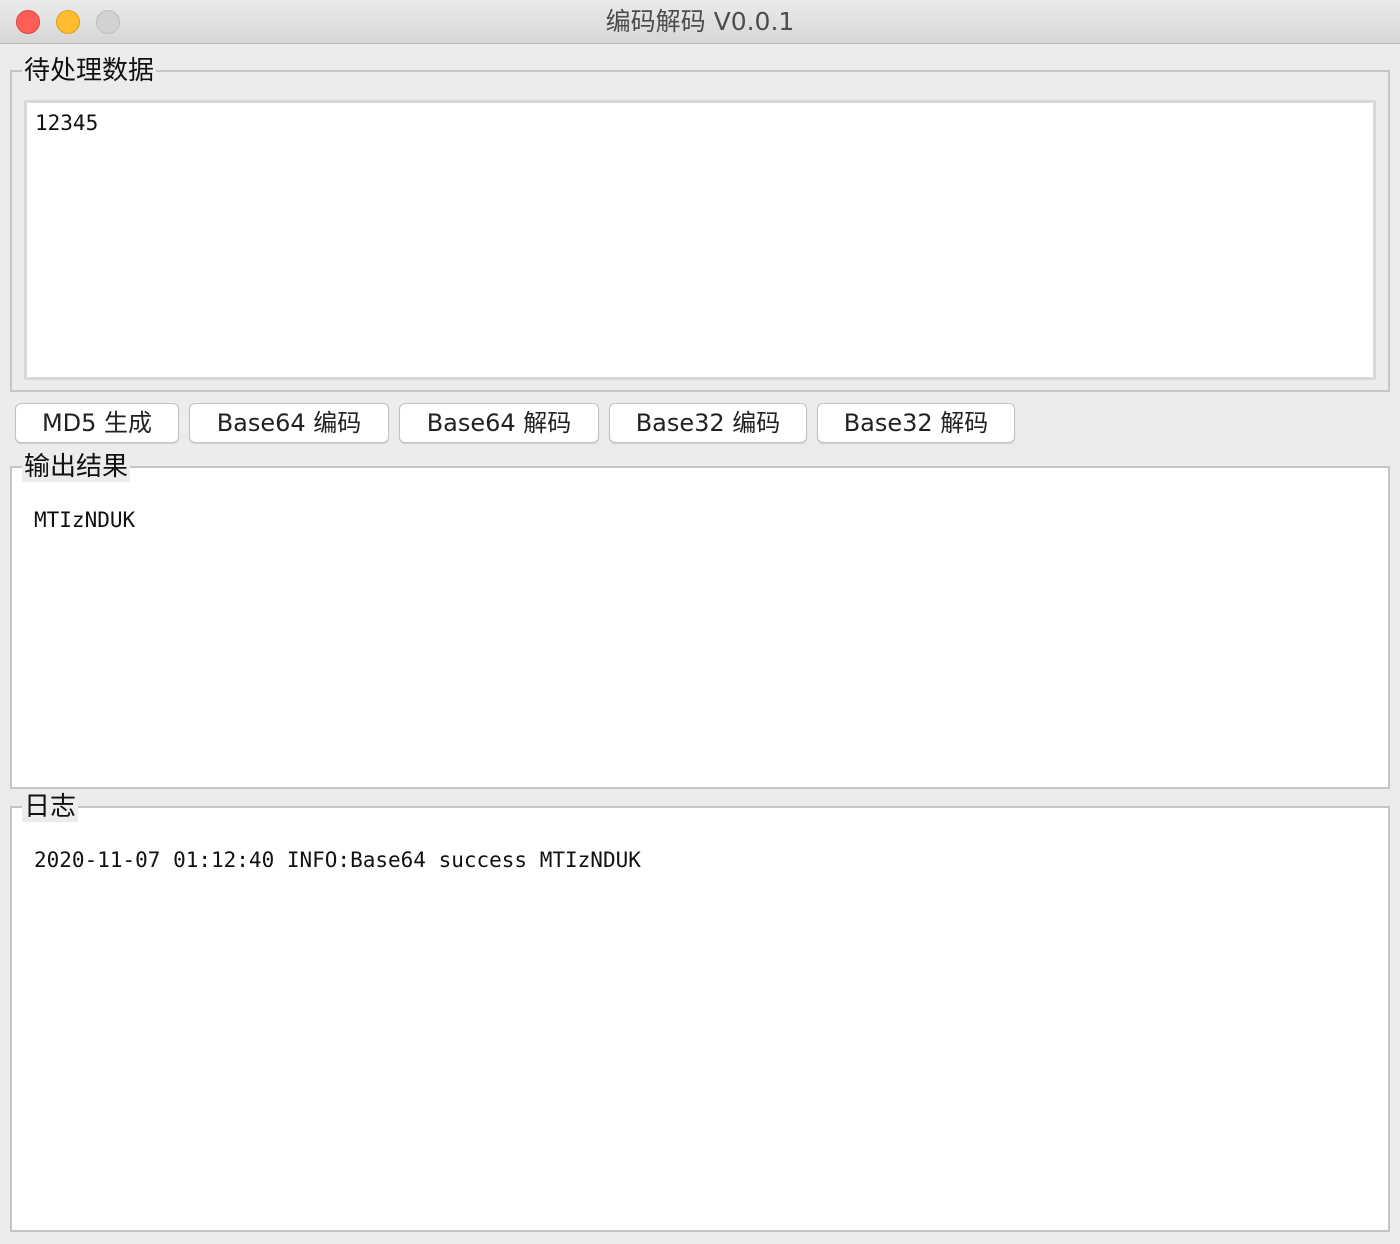 This screenshot has width=1400, height=1244. I want to click on log-group-label: 日志, so click(50, 807).